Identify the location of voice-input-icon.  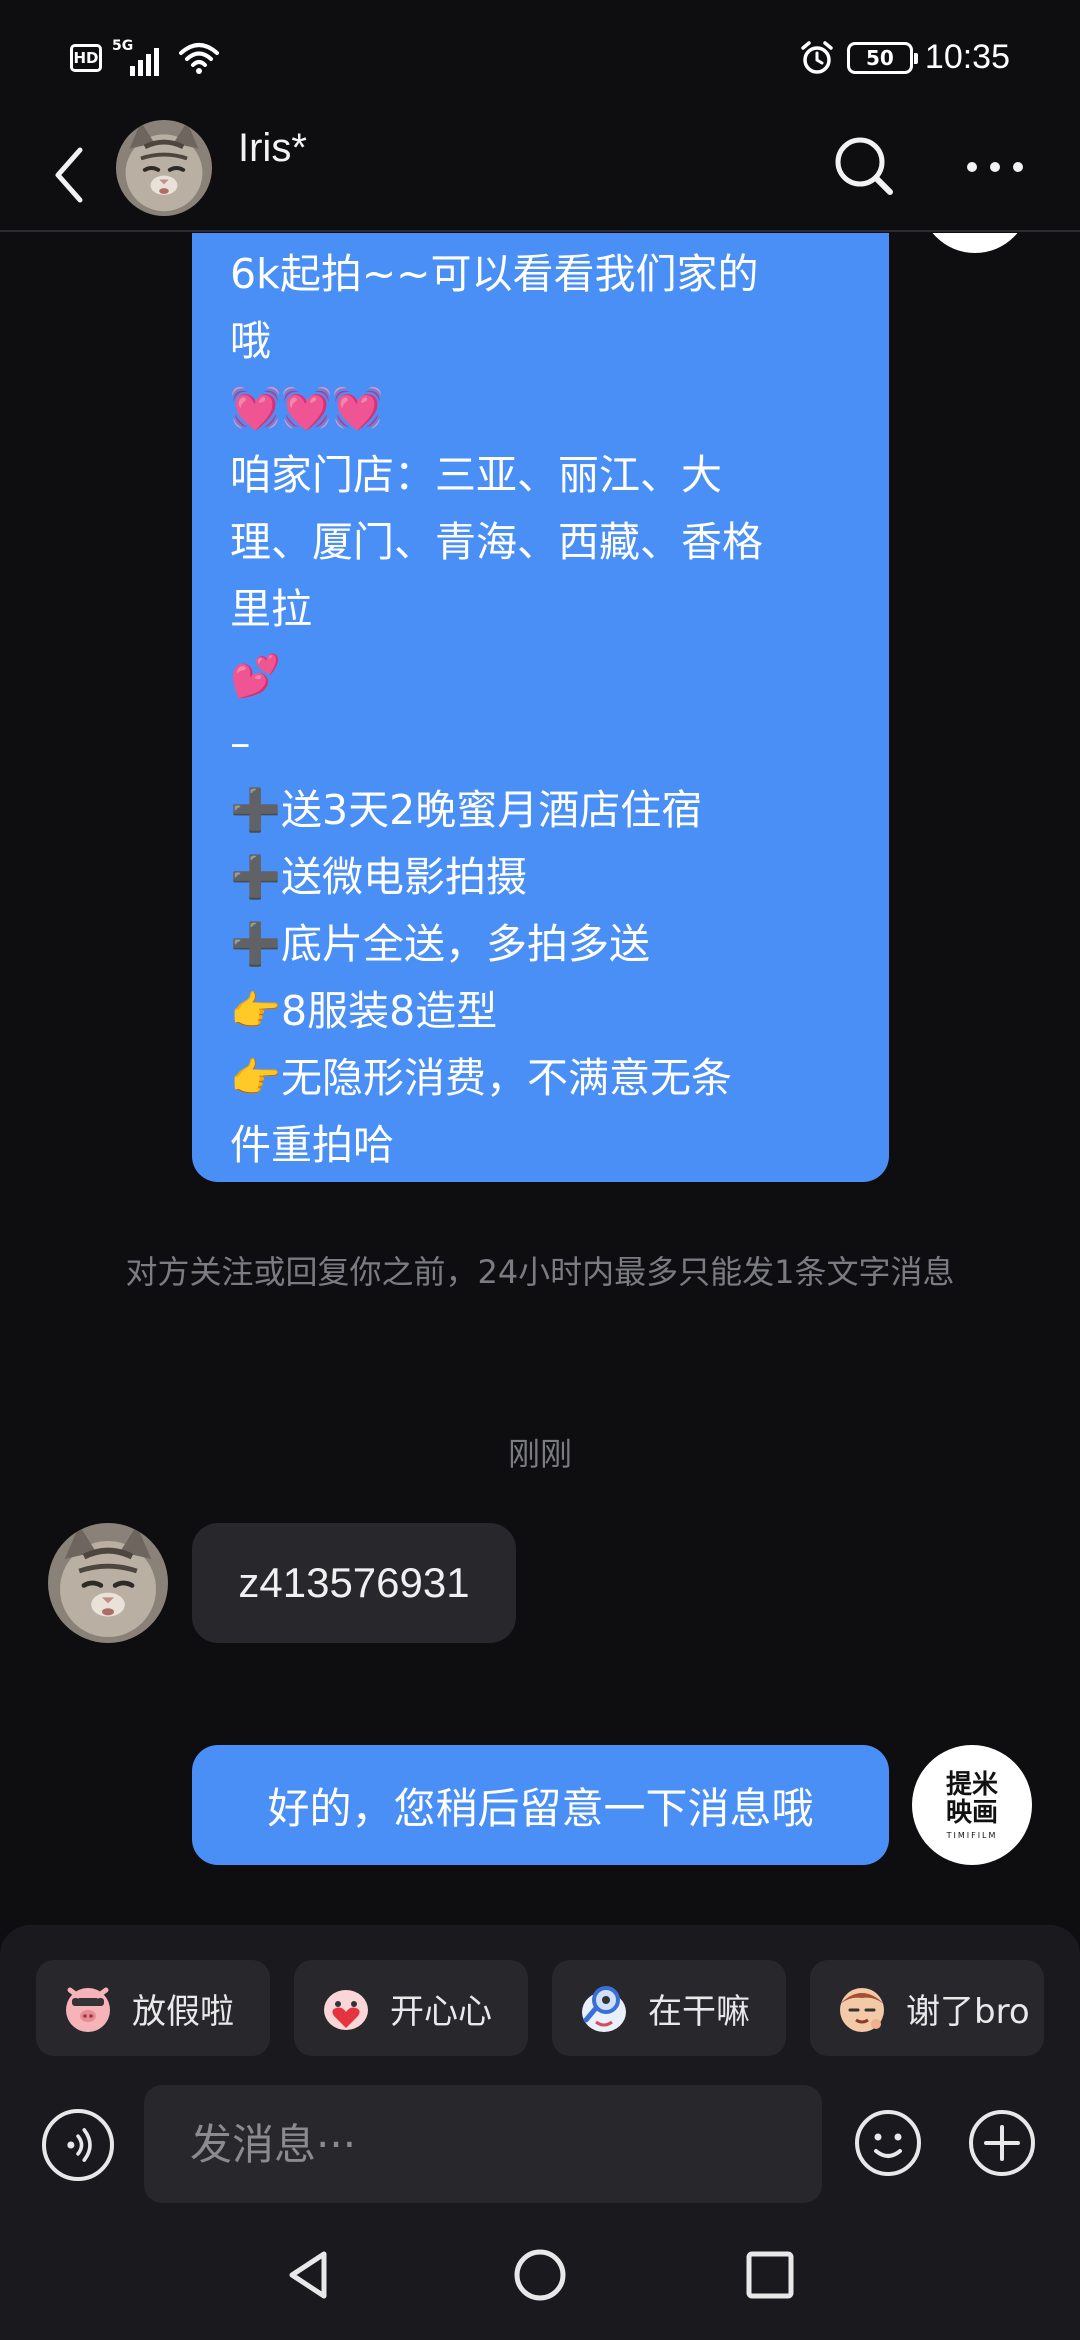
(78, 2145).